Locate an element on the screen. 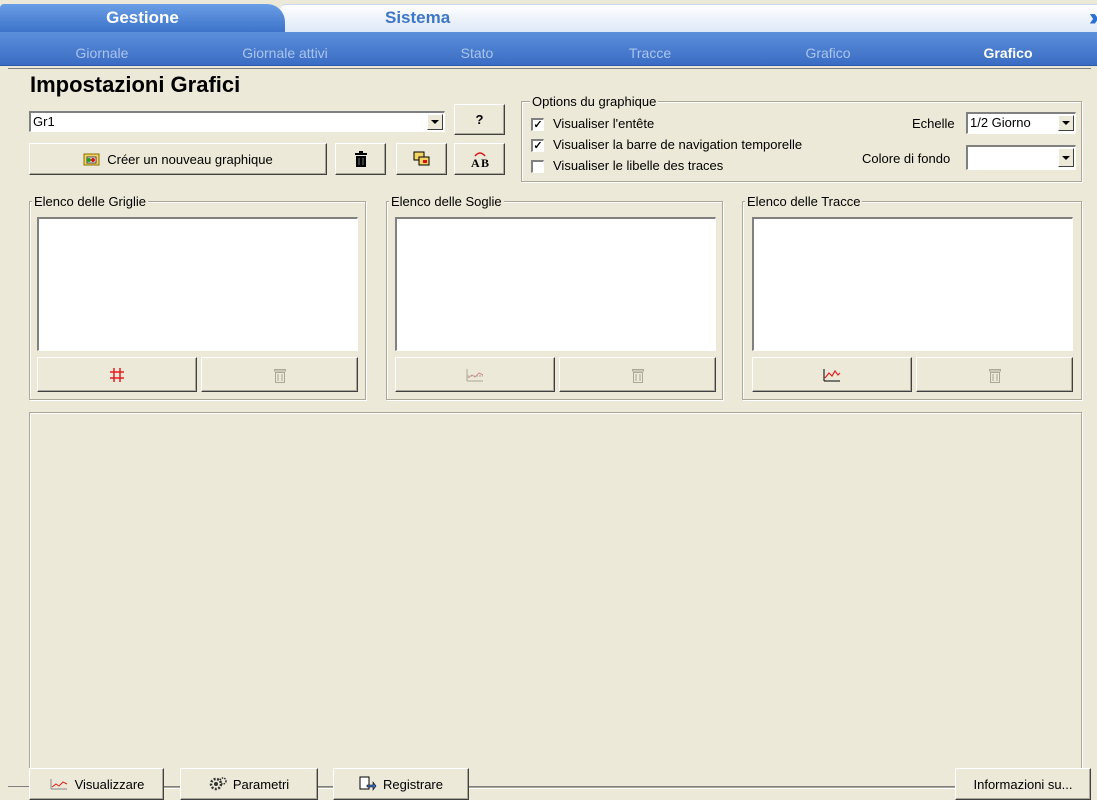 The image size is (1097, 800). tab-sistema: Sistema ›› is located at coordinates (688, 18).